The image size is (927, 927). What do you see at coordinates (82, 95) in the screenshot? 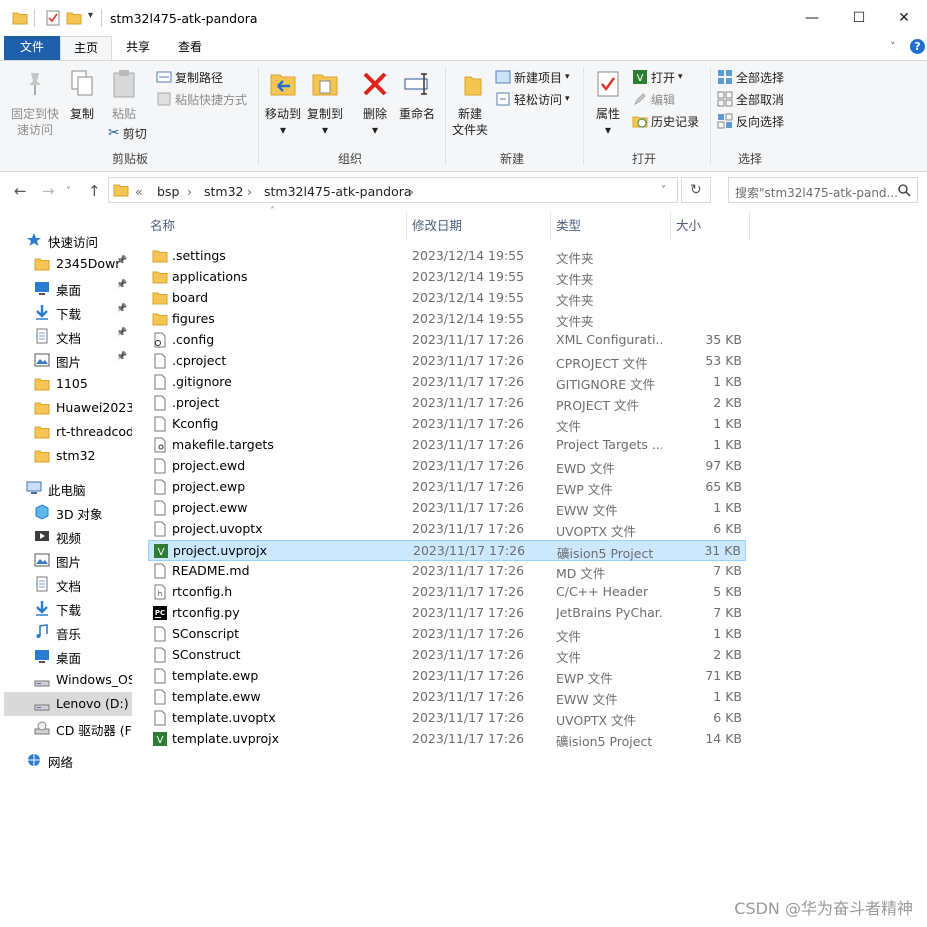
I see `copy-button: 复制` at bounding box center [82, 95].